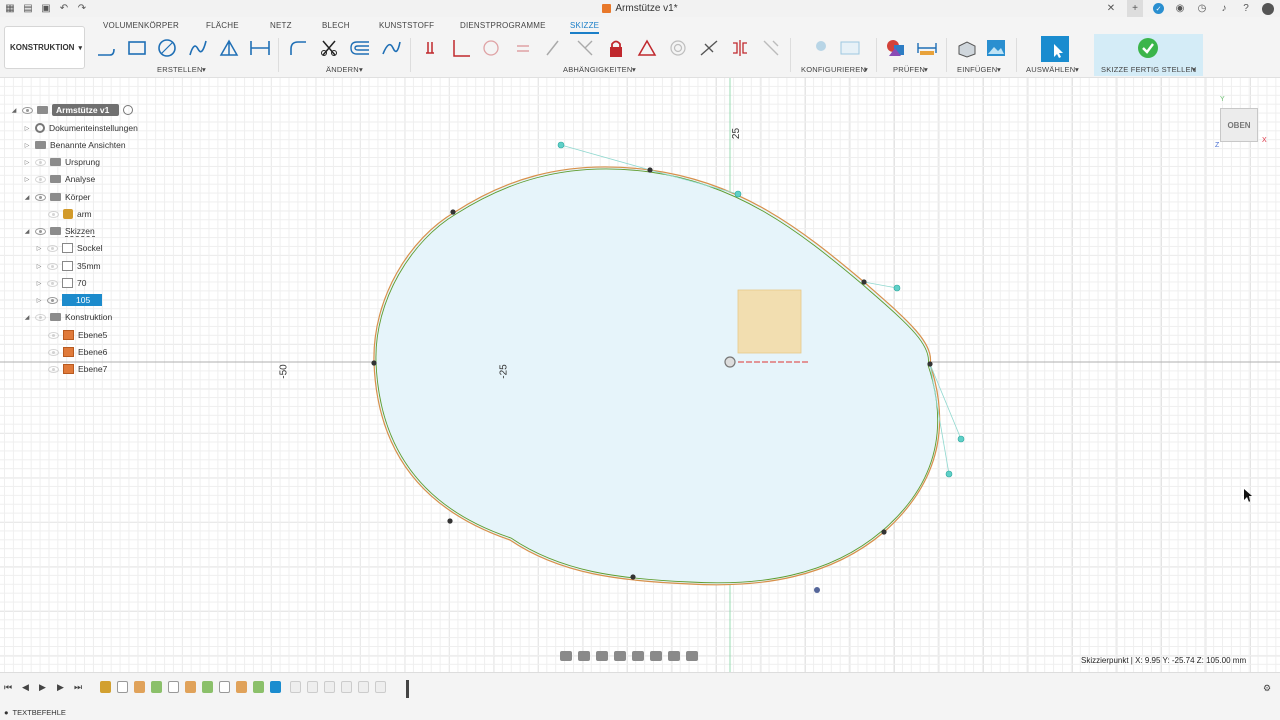 This screenshot has width=1280, height=720. I want to click on line-tool-icon, so click(106, 48).